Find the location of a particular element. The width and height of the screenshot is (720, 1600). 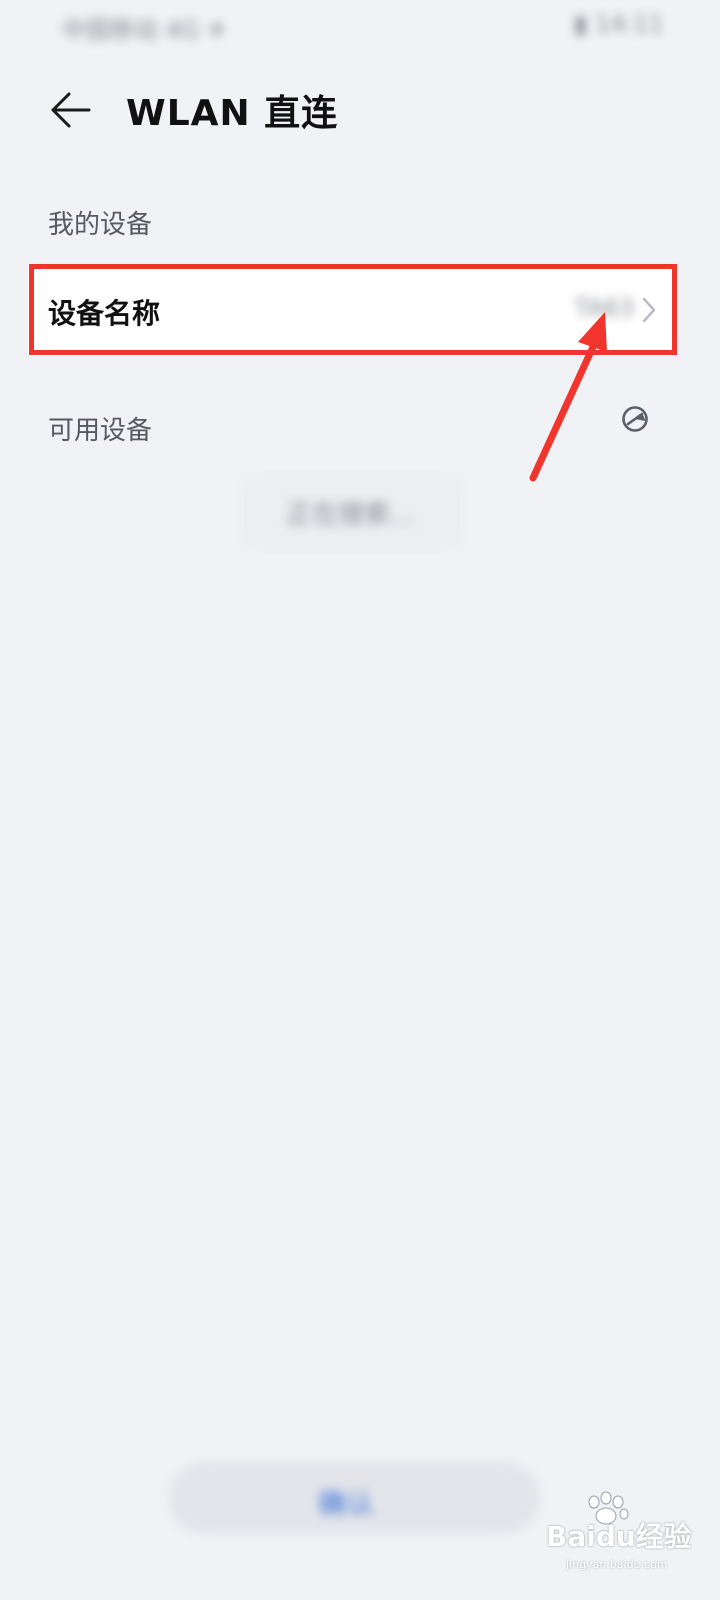

status-bar: 中国移动 4G ✈ ▮ 14:11 is located at coordinates (360, 28).